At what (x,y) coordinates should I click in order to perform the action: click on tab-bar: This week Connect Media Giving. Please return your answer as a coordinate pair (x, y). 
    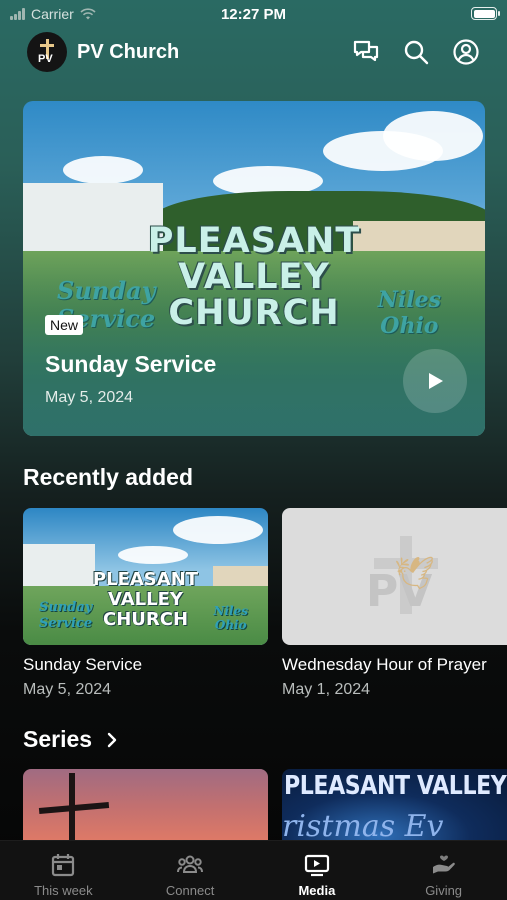
    Looking at the image, I should click on (253, 870).